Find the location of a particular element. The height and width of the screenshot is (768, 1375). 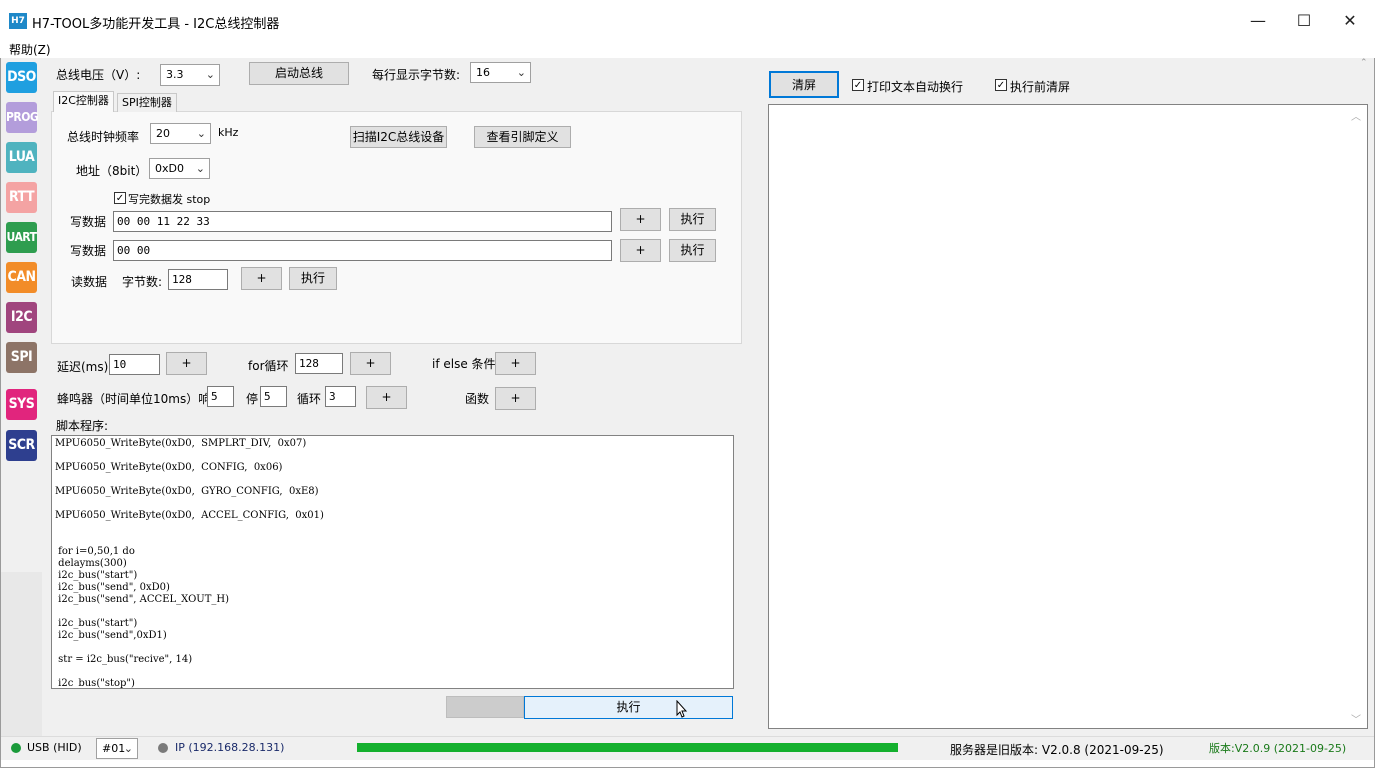

write2-label: 写数据 is located at coordinates (88, 251).